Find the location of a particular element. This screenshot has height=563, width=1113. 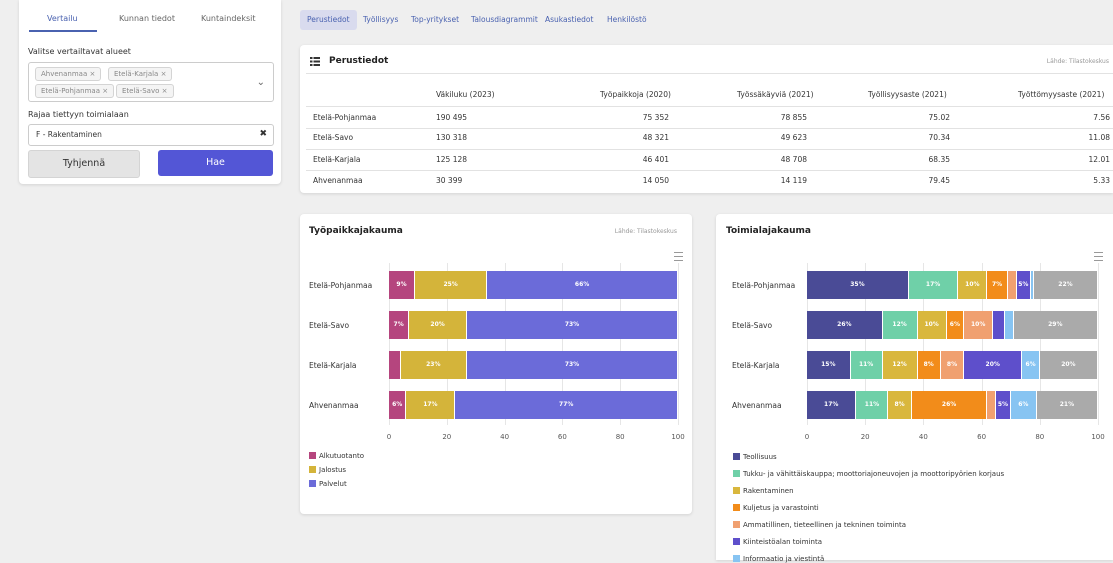

bar-segment: 73% is located at coordinates (572, 365).